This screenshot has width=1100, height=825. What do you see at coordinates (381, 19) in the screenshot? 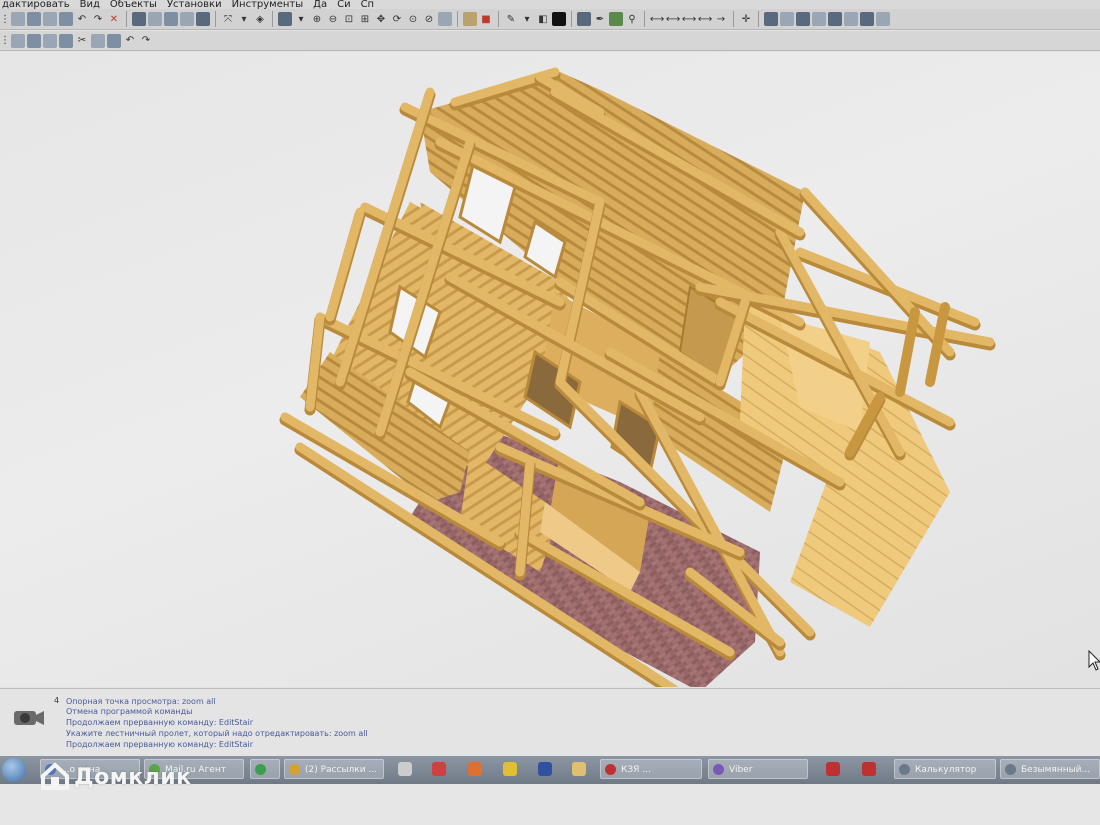
I see `pan-icon: ✥` at bounding box center [381, 19].